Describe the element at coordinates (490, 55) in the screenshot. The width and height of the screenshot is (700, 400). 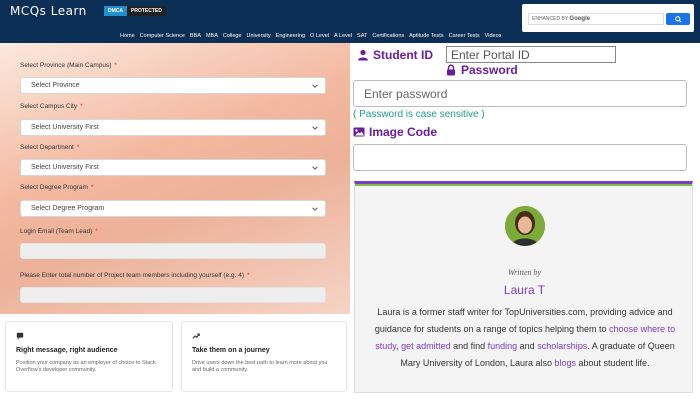
I see `portal-id-placeholder: Enter Portal ID` at that location.